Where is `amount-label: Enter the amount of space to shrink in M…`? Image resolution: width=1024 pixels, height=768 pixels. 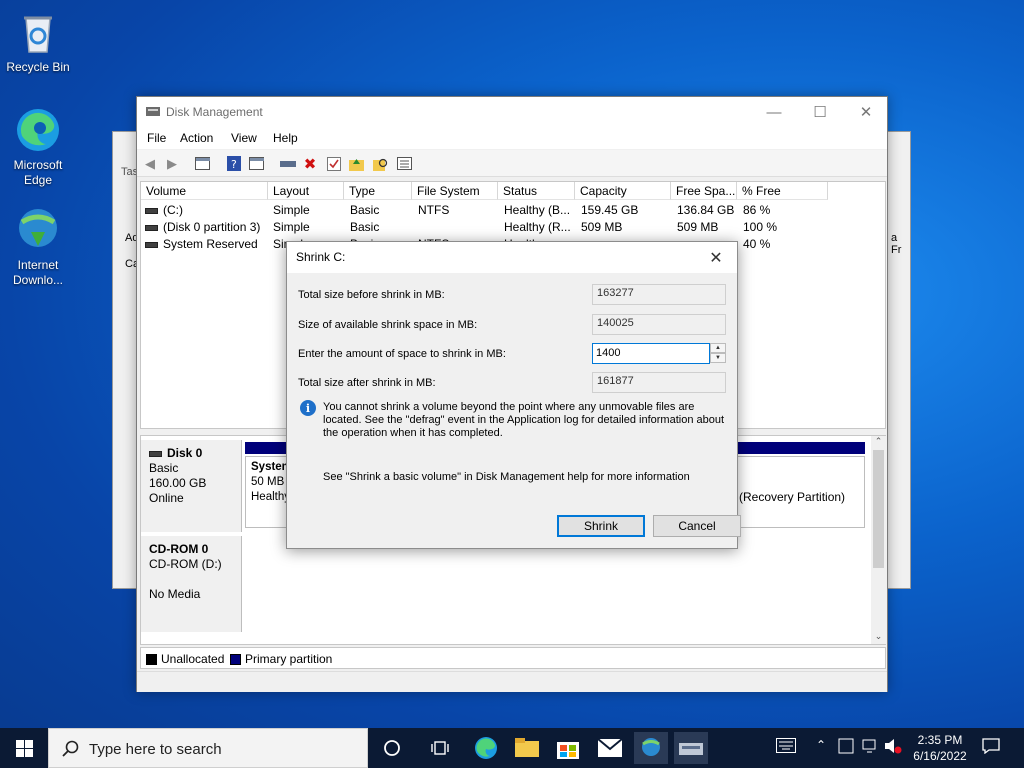 amount-label: Enter the amount of space to shrink in M… is located at coordinates (402, 354).